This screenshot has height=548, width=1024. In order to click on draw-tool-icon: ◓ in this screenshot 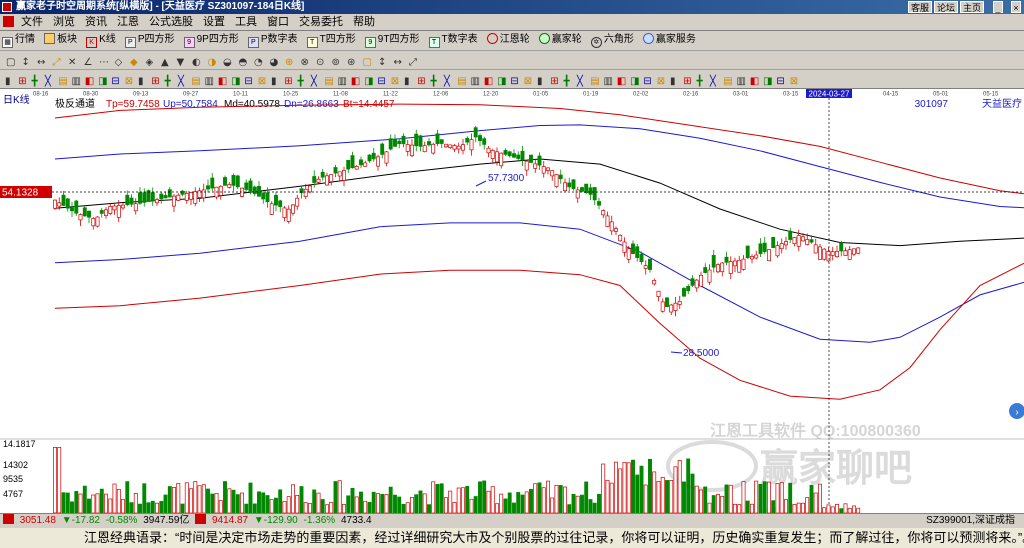, I will do `click(243, 62)`.